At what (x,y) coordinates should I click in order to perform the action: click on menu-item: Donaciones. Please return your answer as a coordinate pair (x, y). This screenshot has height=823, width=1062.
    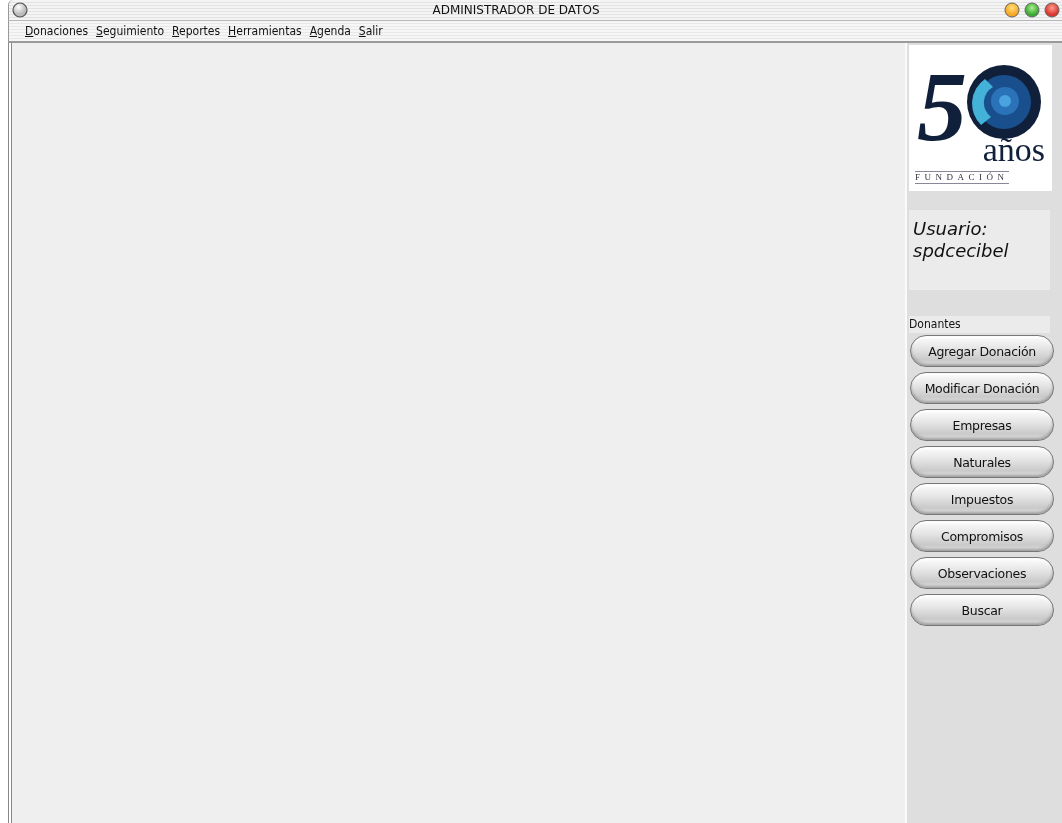
    Looking at the image, I should click on (59, 31).